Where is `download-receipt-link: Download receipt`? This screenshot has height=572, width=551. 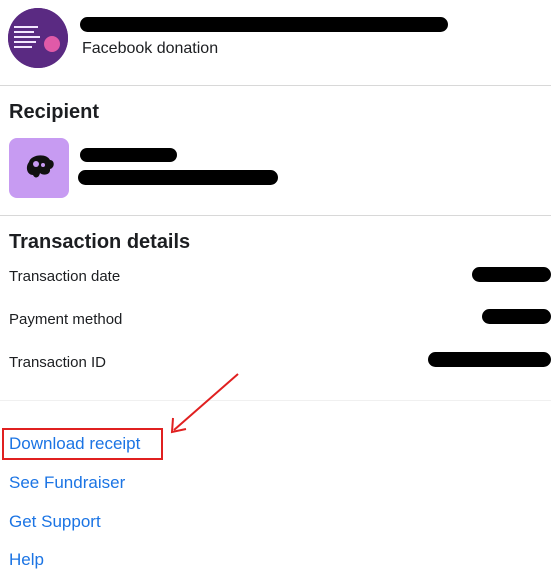 download-receipt-link: Download receipt is located at coordinates (74, 444).